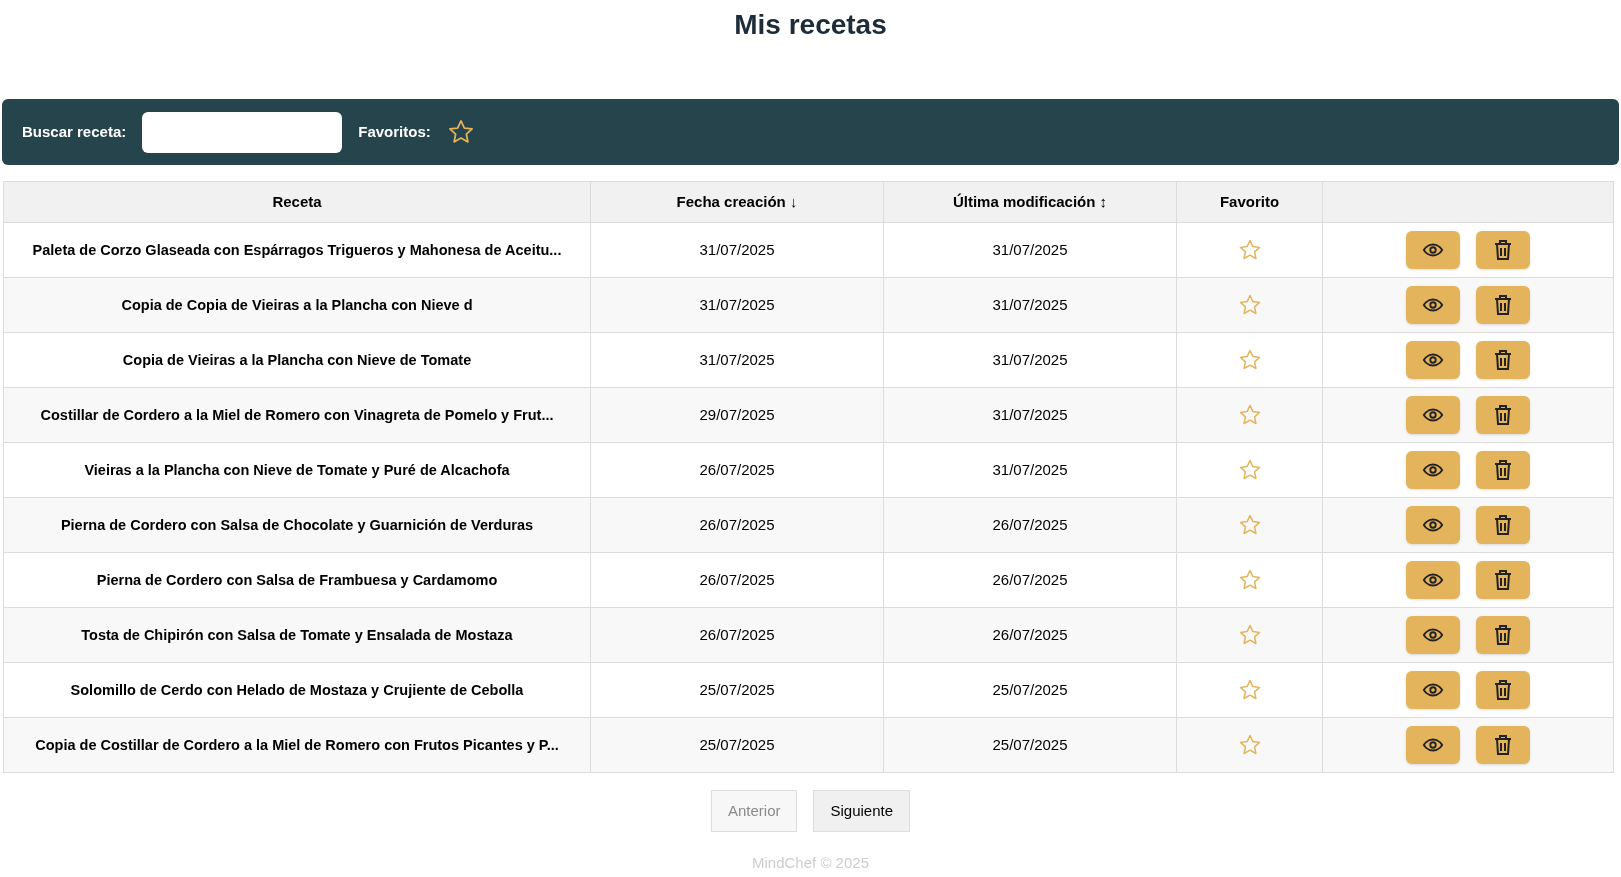  I want to click on page-title: Mis recetas, so click(810, 25).